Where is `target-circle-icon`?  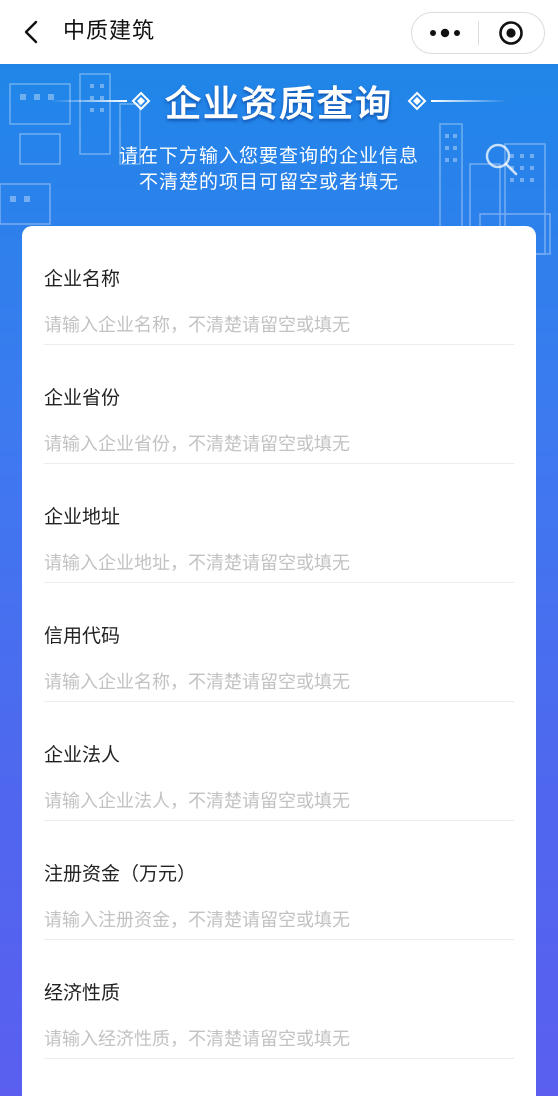 target-circle-icon is located at coordinates (511, 33).